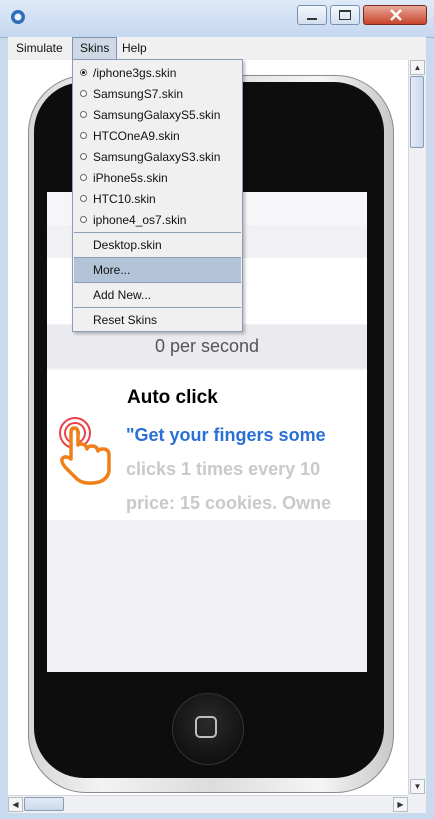 This screenshot has width=434, height=819. Describe the element at coordinates (44, 804) in the screenshot. I see `horizontal-scroll-thumb` at that location.